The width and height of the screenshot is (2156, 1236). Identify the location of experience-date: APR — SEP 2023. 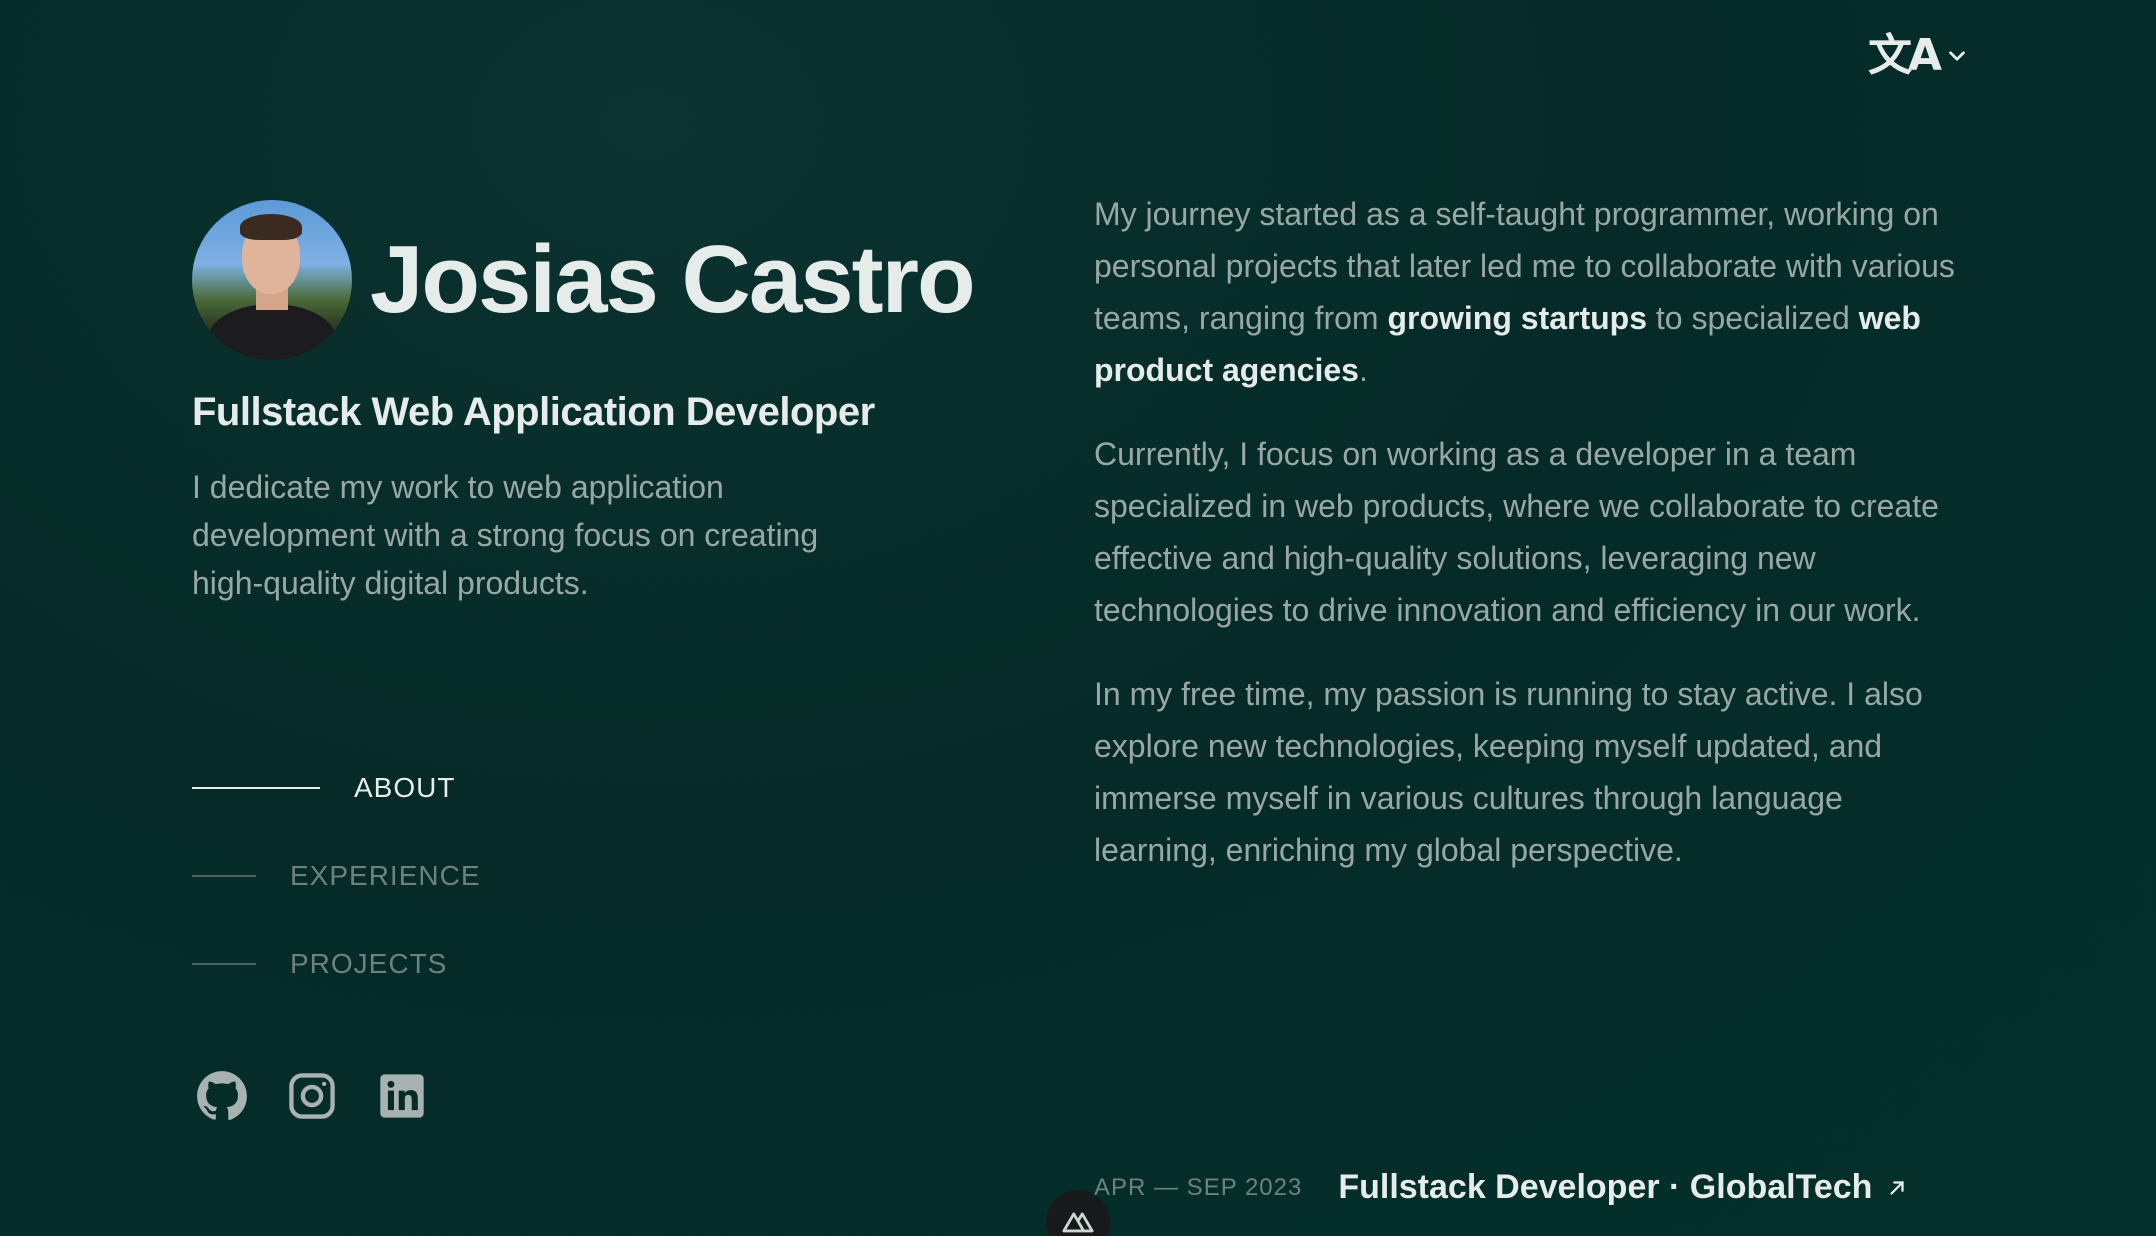
(1198, 1187).